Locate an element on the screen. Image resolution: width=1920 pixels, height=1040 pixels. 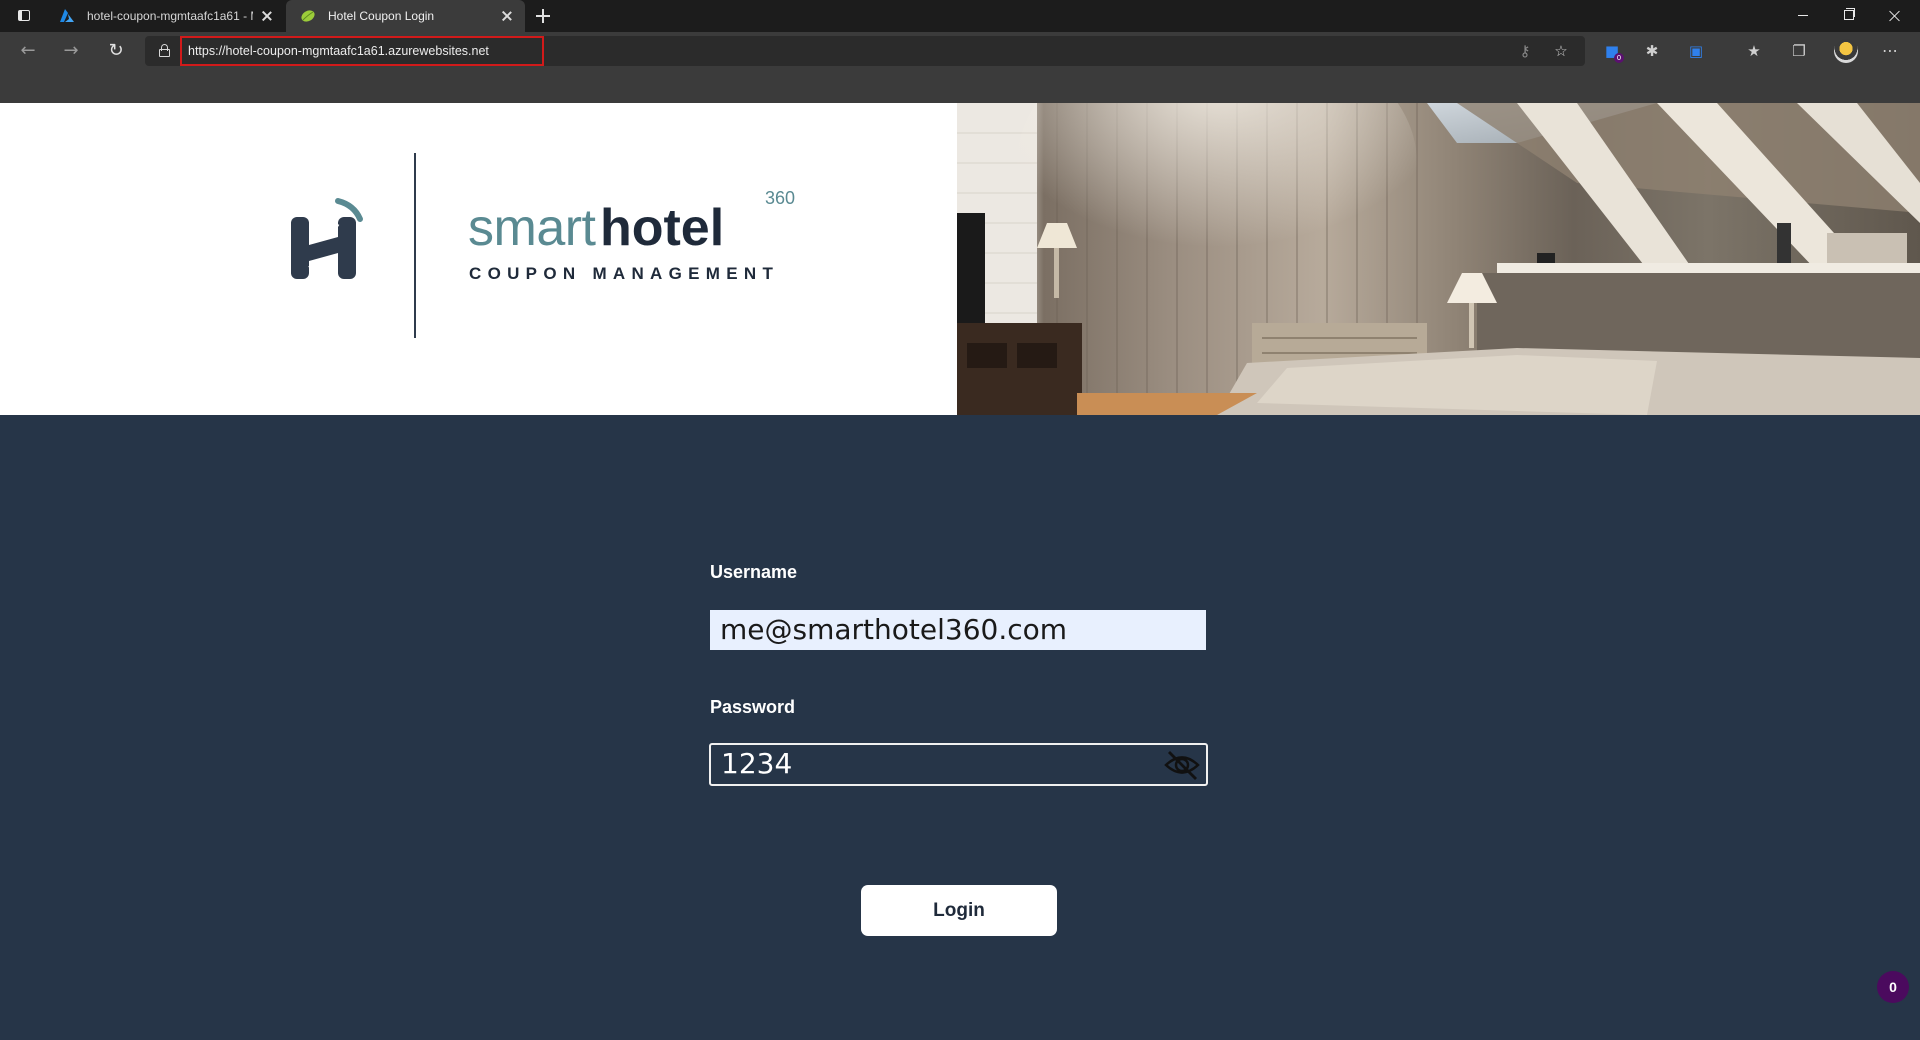
brand-word-hotel: hotel is located at coordinates (662, 228).